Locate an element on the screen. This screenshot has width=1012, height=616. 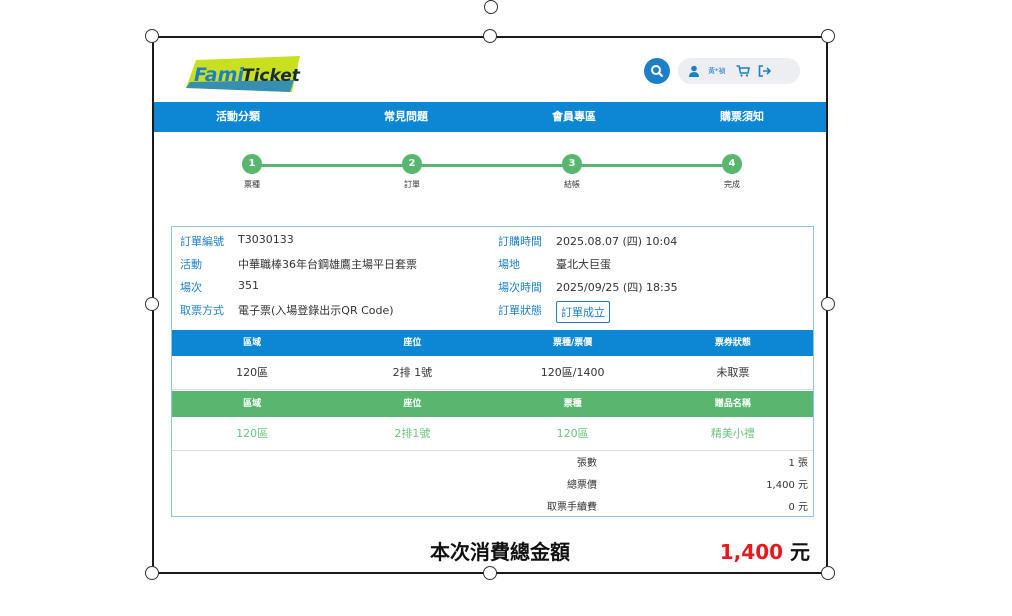
info-pickup-method: 取票方式 電子票(入場登錄出示QR Code) is located at coordinates (287, 310).